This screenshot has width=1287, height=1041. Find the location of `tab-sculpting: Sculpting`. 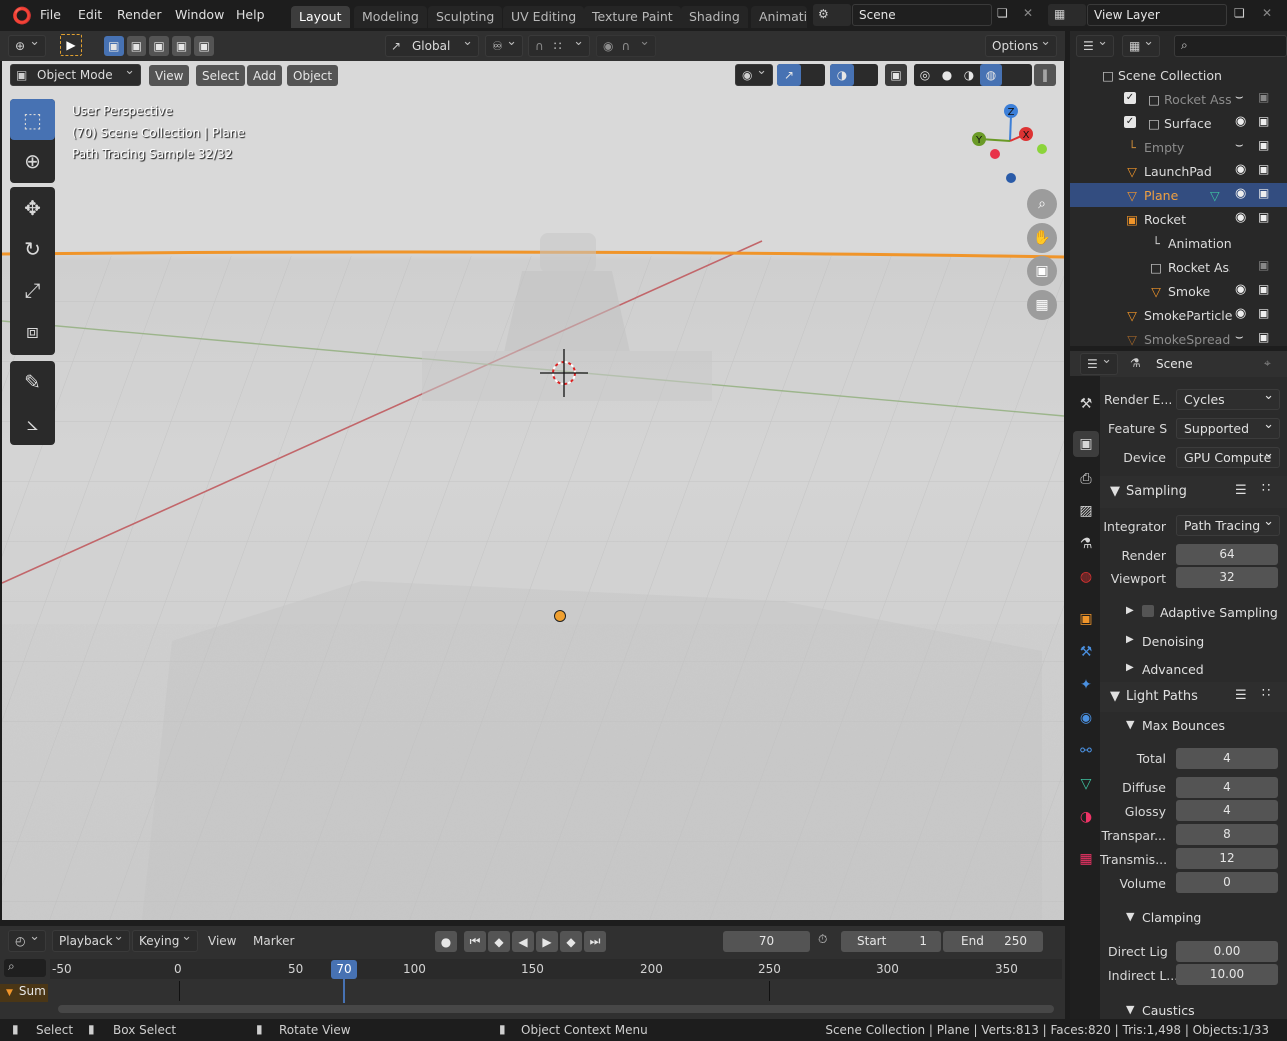

tab-sculpting: Sculpting is located at coordinates (465, 17).